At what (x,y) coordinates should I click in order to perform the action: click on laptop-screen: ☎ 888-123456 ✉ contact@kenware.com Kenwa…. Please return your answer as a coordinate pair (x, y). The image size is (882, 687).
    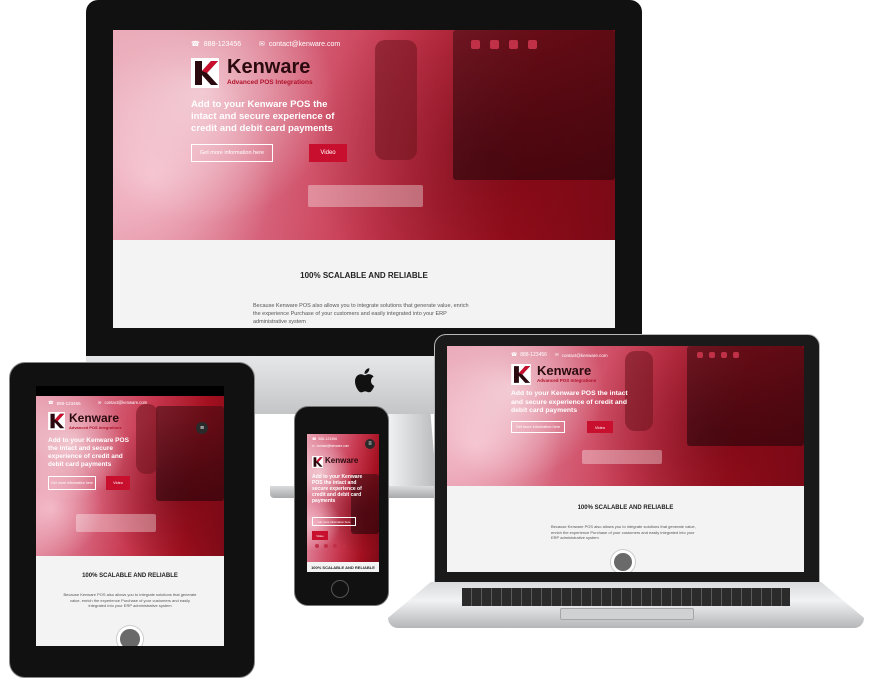
    Looking at the image, I should click on (625, 459).